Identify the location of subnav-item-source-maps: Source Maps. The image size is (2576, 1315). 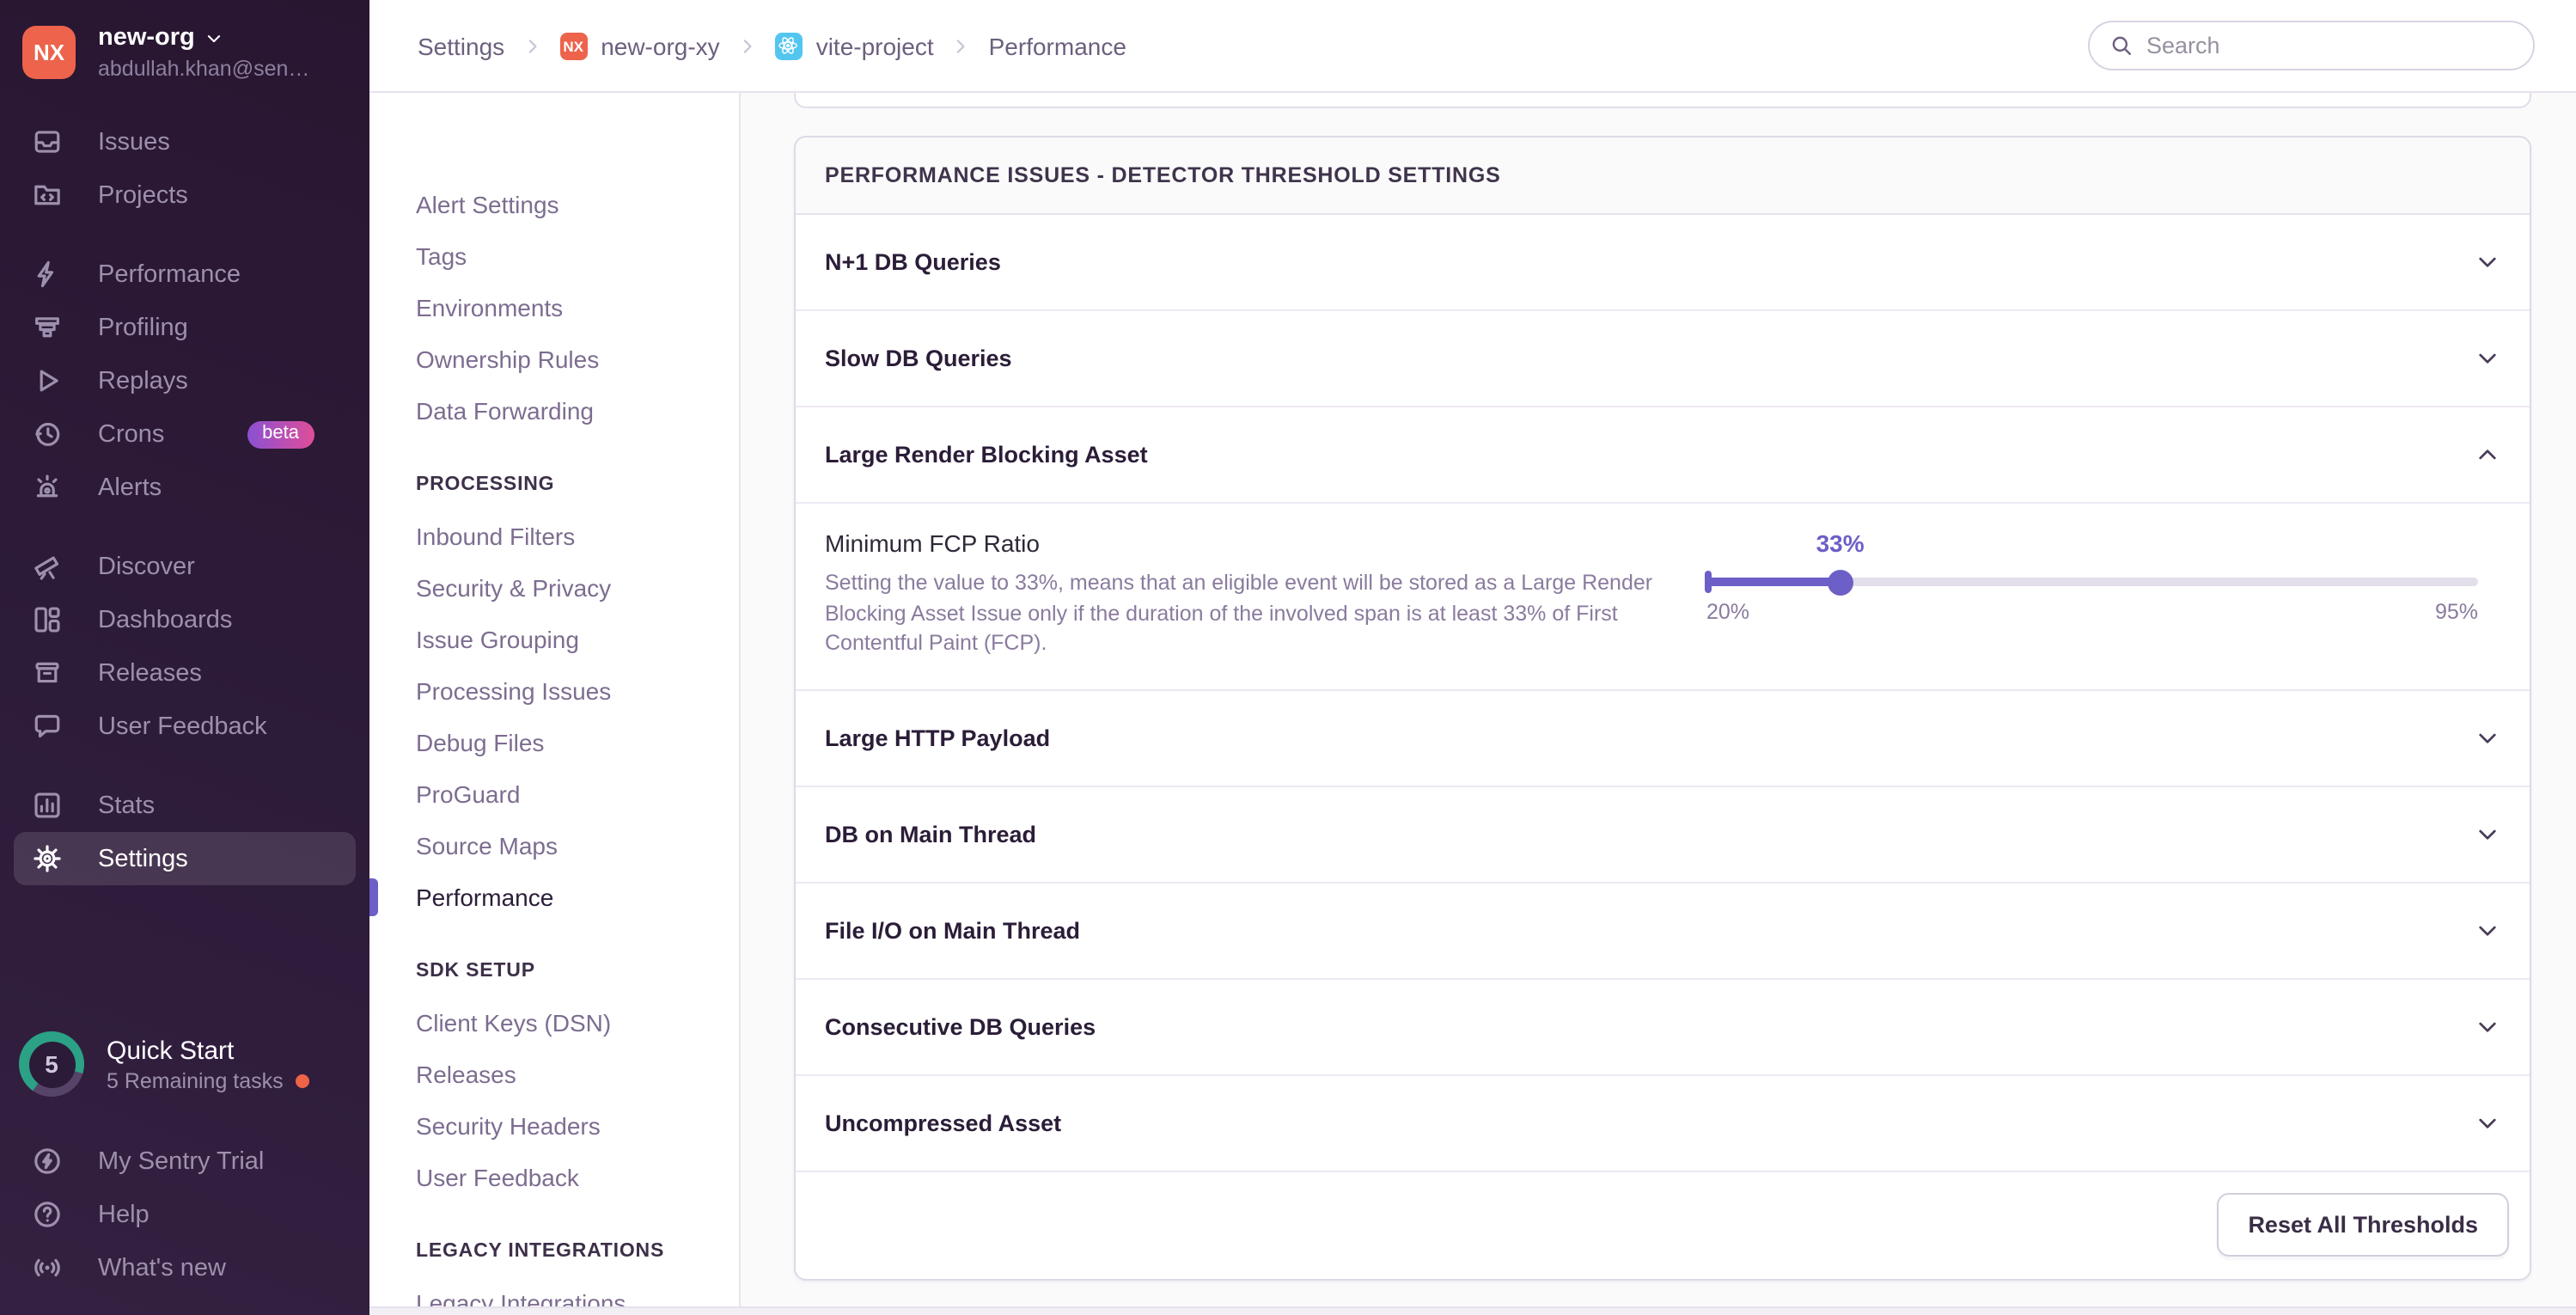
(554, 846).